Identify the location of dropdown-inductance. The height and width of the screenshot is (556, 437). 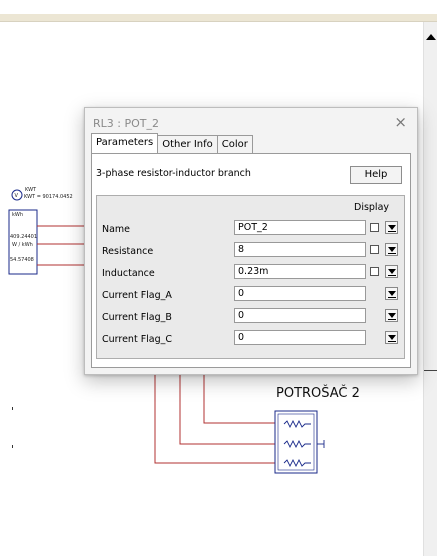
(391, 271).